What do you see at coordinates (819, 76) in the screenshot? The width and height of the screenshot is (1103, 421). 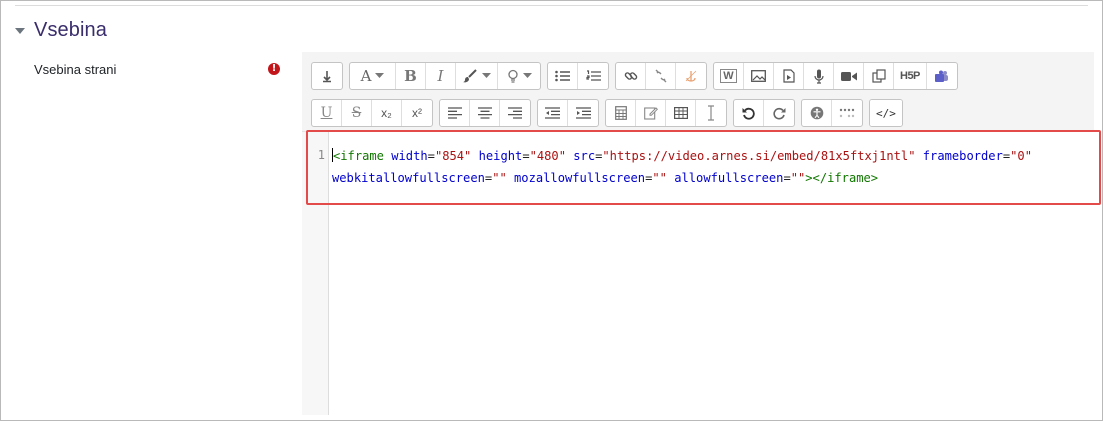 I see `record-audio-button` at bounding box center [819, 76].